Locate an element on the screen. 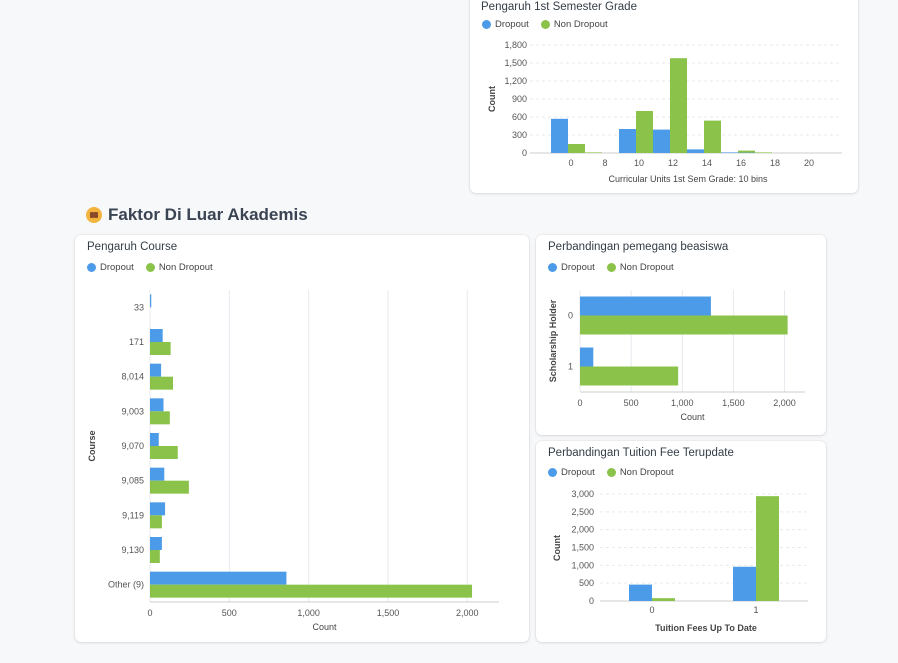 The height and width of the screenshot is (663, 898). y-tick-label: 9,130 is located at coordinates (132, 550).